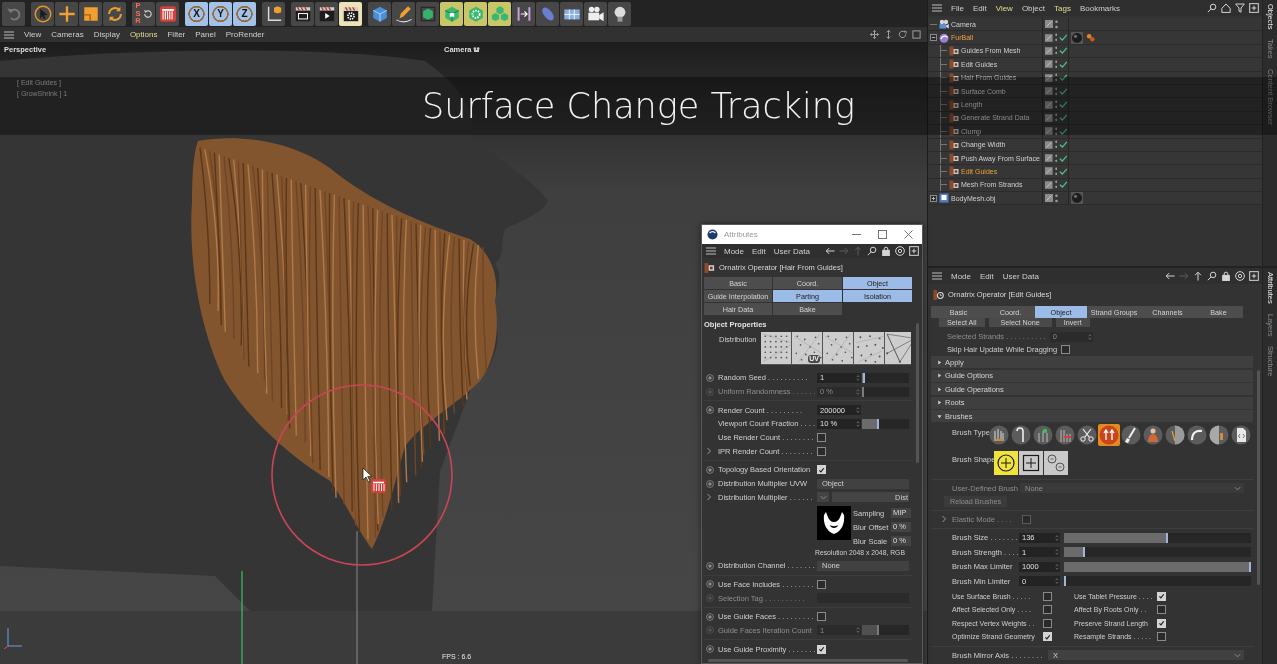 Image resolution: width=1277 pixels, height=664 pixels. What do you see at coordinates (1020, 276) in the screenshot?
I see `menu-item: User Data` at bounding box center [1020, 276].